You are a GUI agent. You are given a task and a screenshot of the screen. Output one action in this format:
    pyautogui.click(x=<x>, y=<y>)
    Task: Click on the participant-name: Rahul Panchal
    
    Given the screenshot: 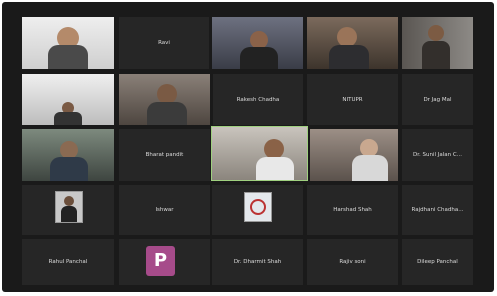 What is the action you would take?
    pyautogui.click(x=68, y=262)
    